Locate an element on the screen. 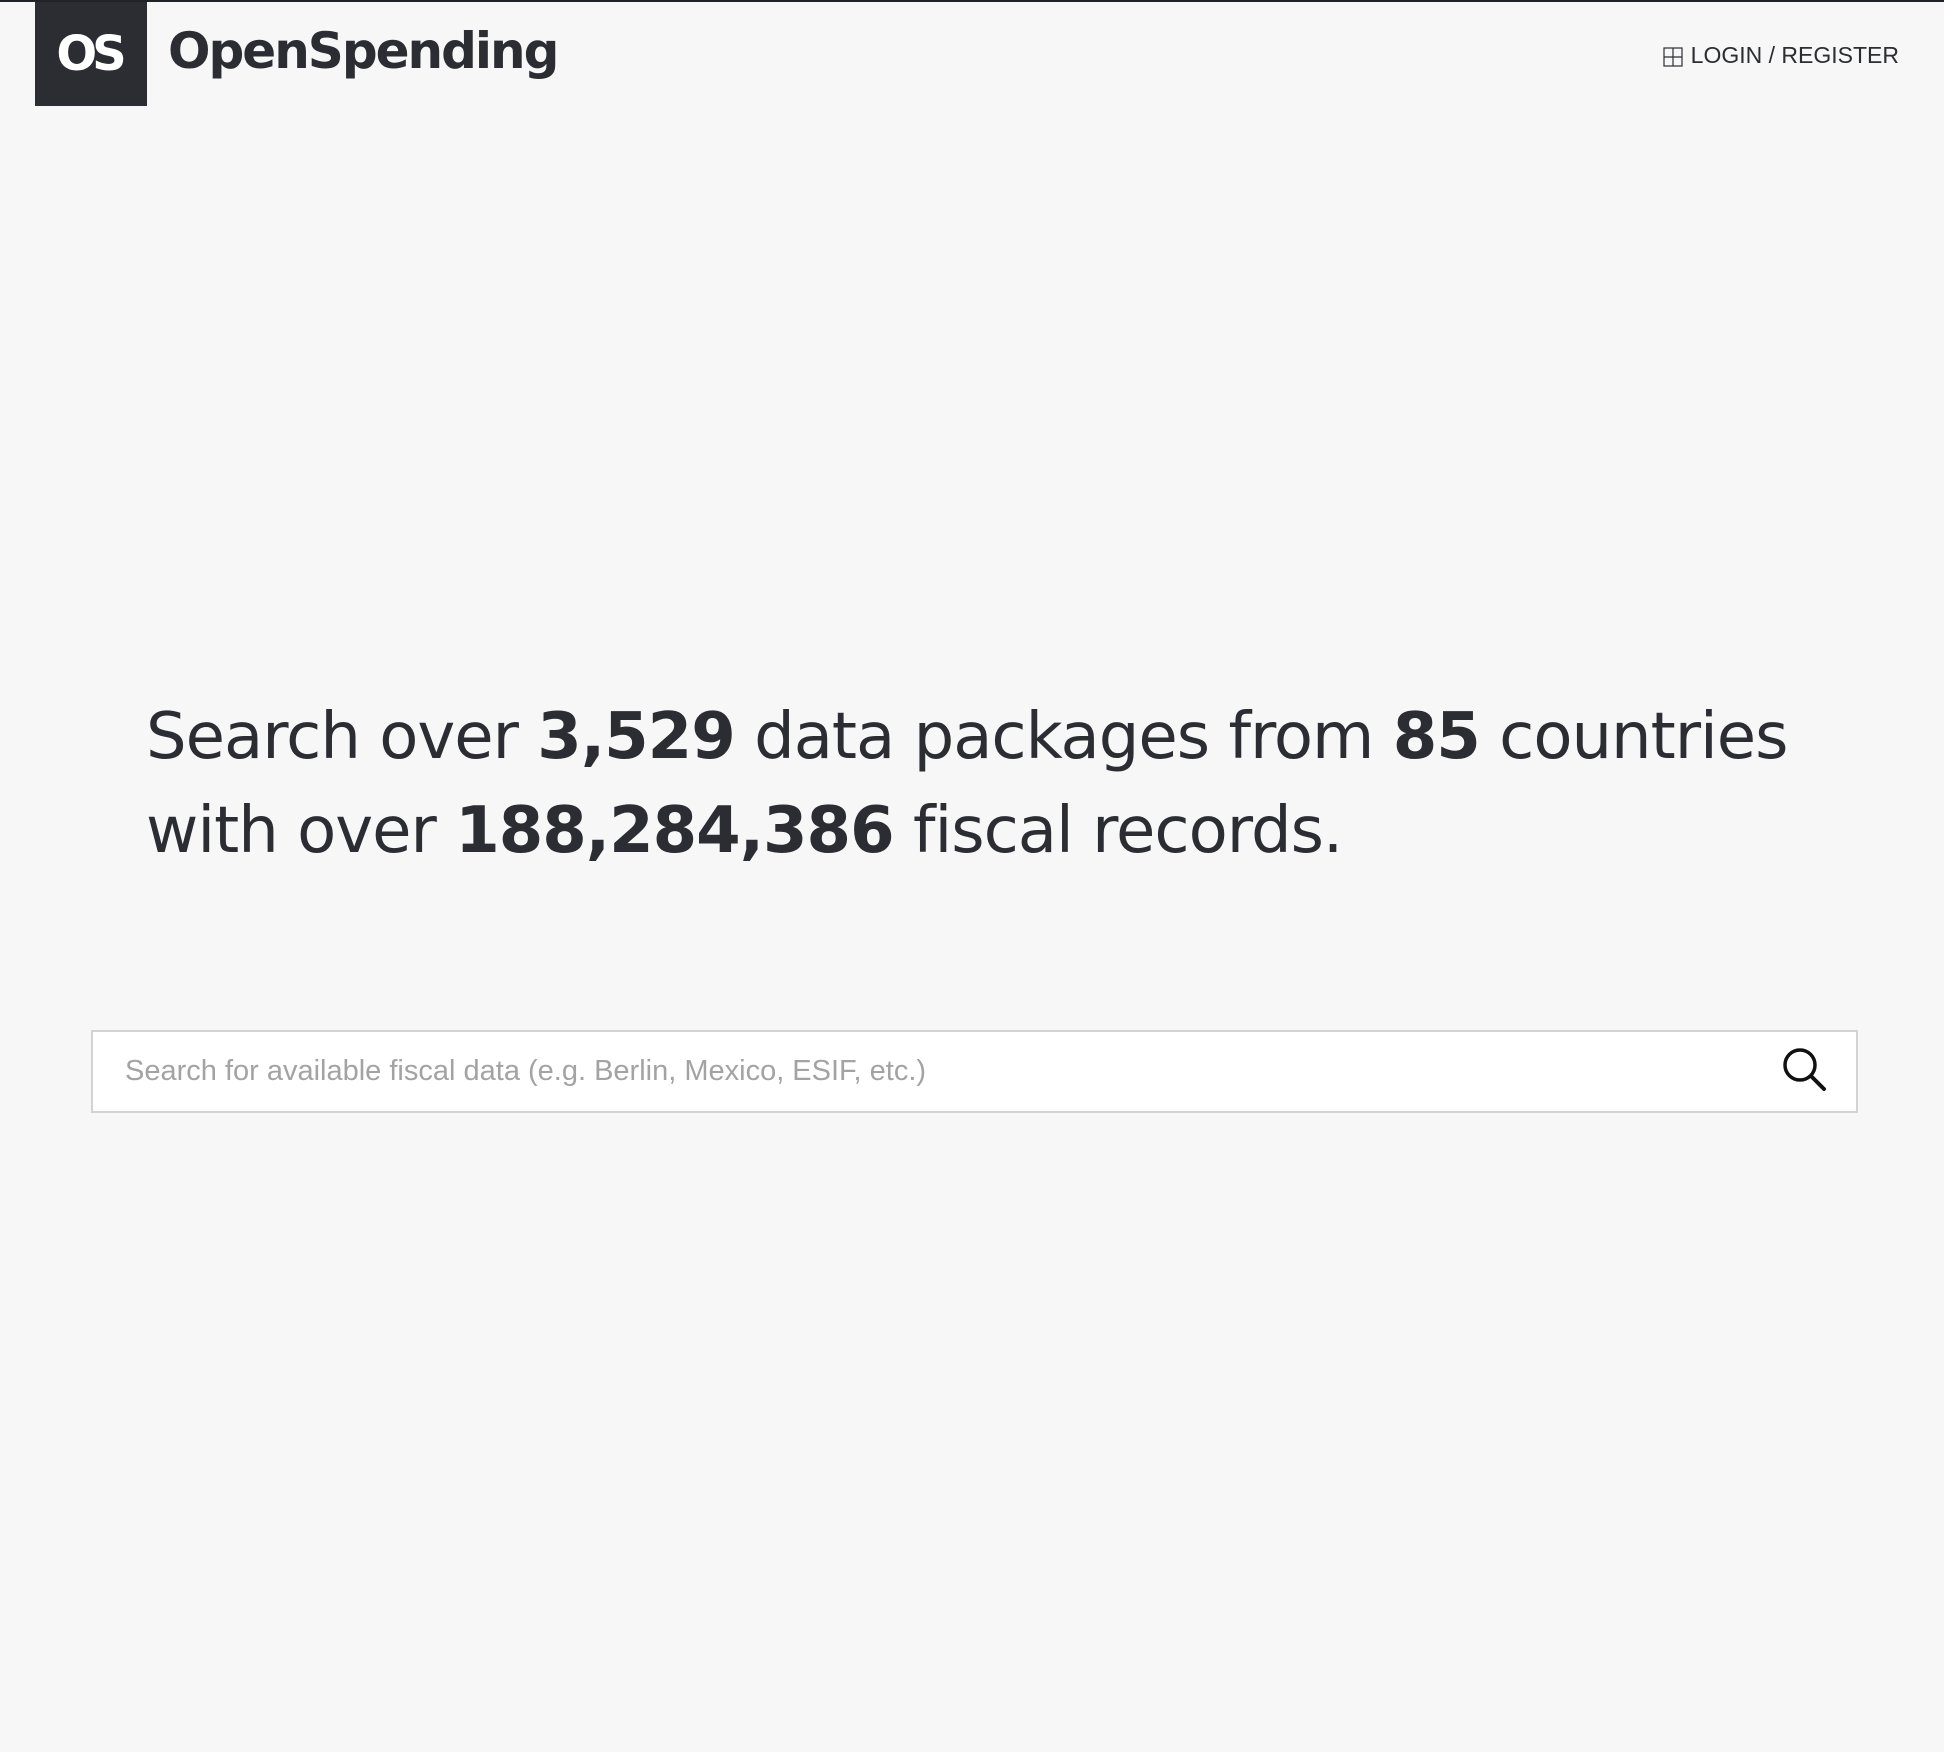 The height and width of the screenshot is (1752, 1944). search-input is located at coordinates (933, 1071).